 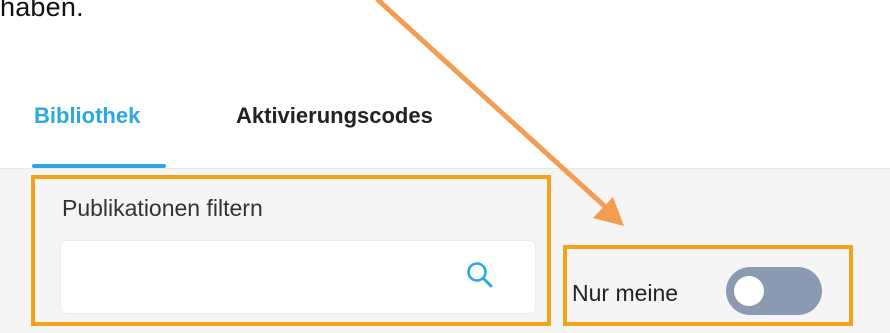 I want to click on tab-bibliothek: Bibliothek, so click(x=87, y=116).